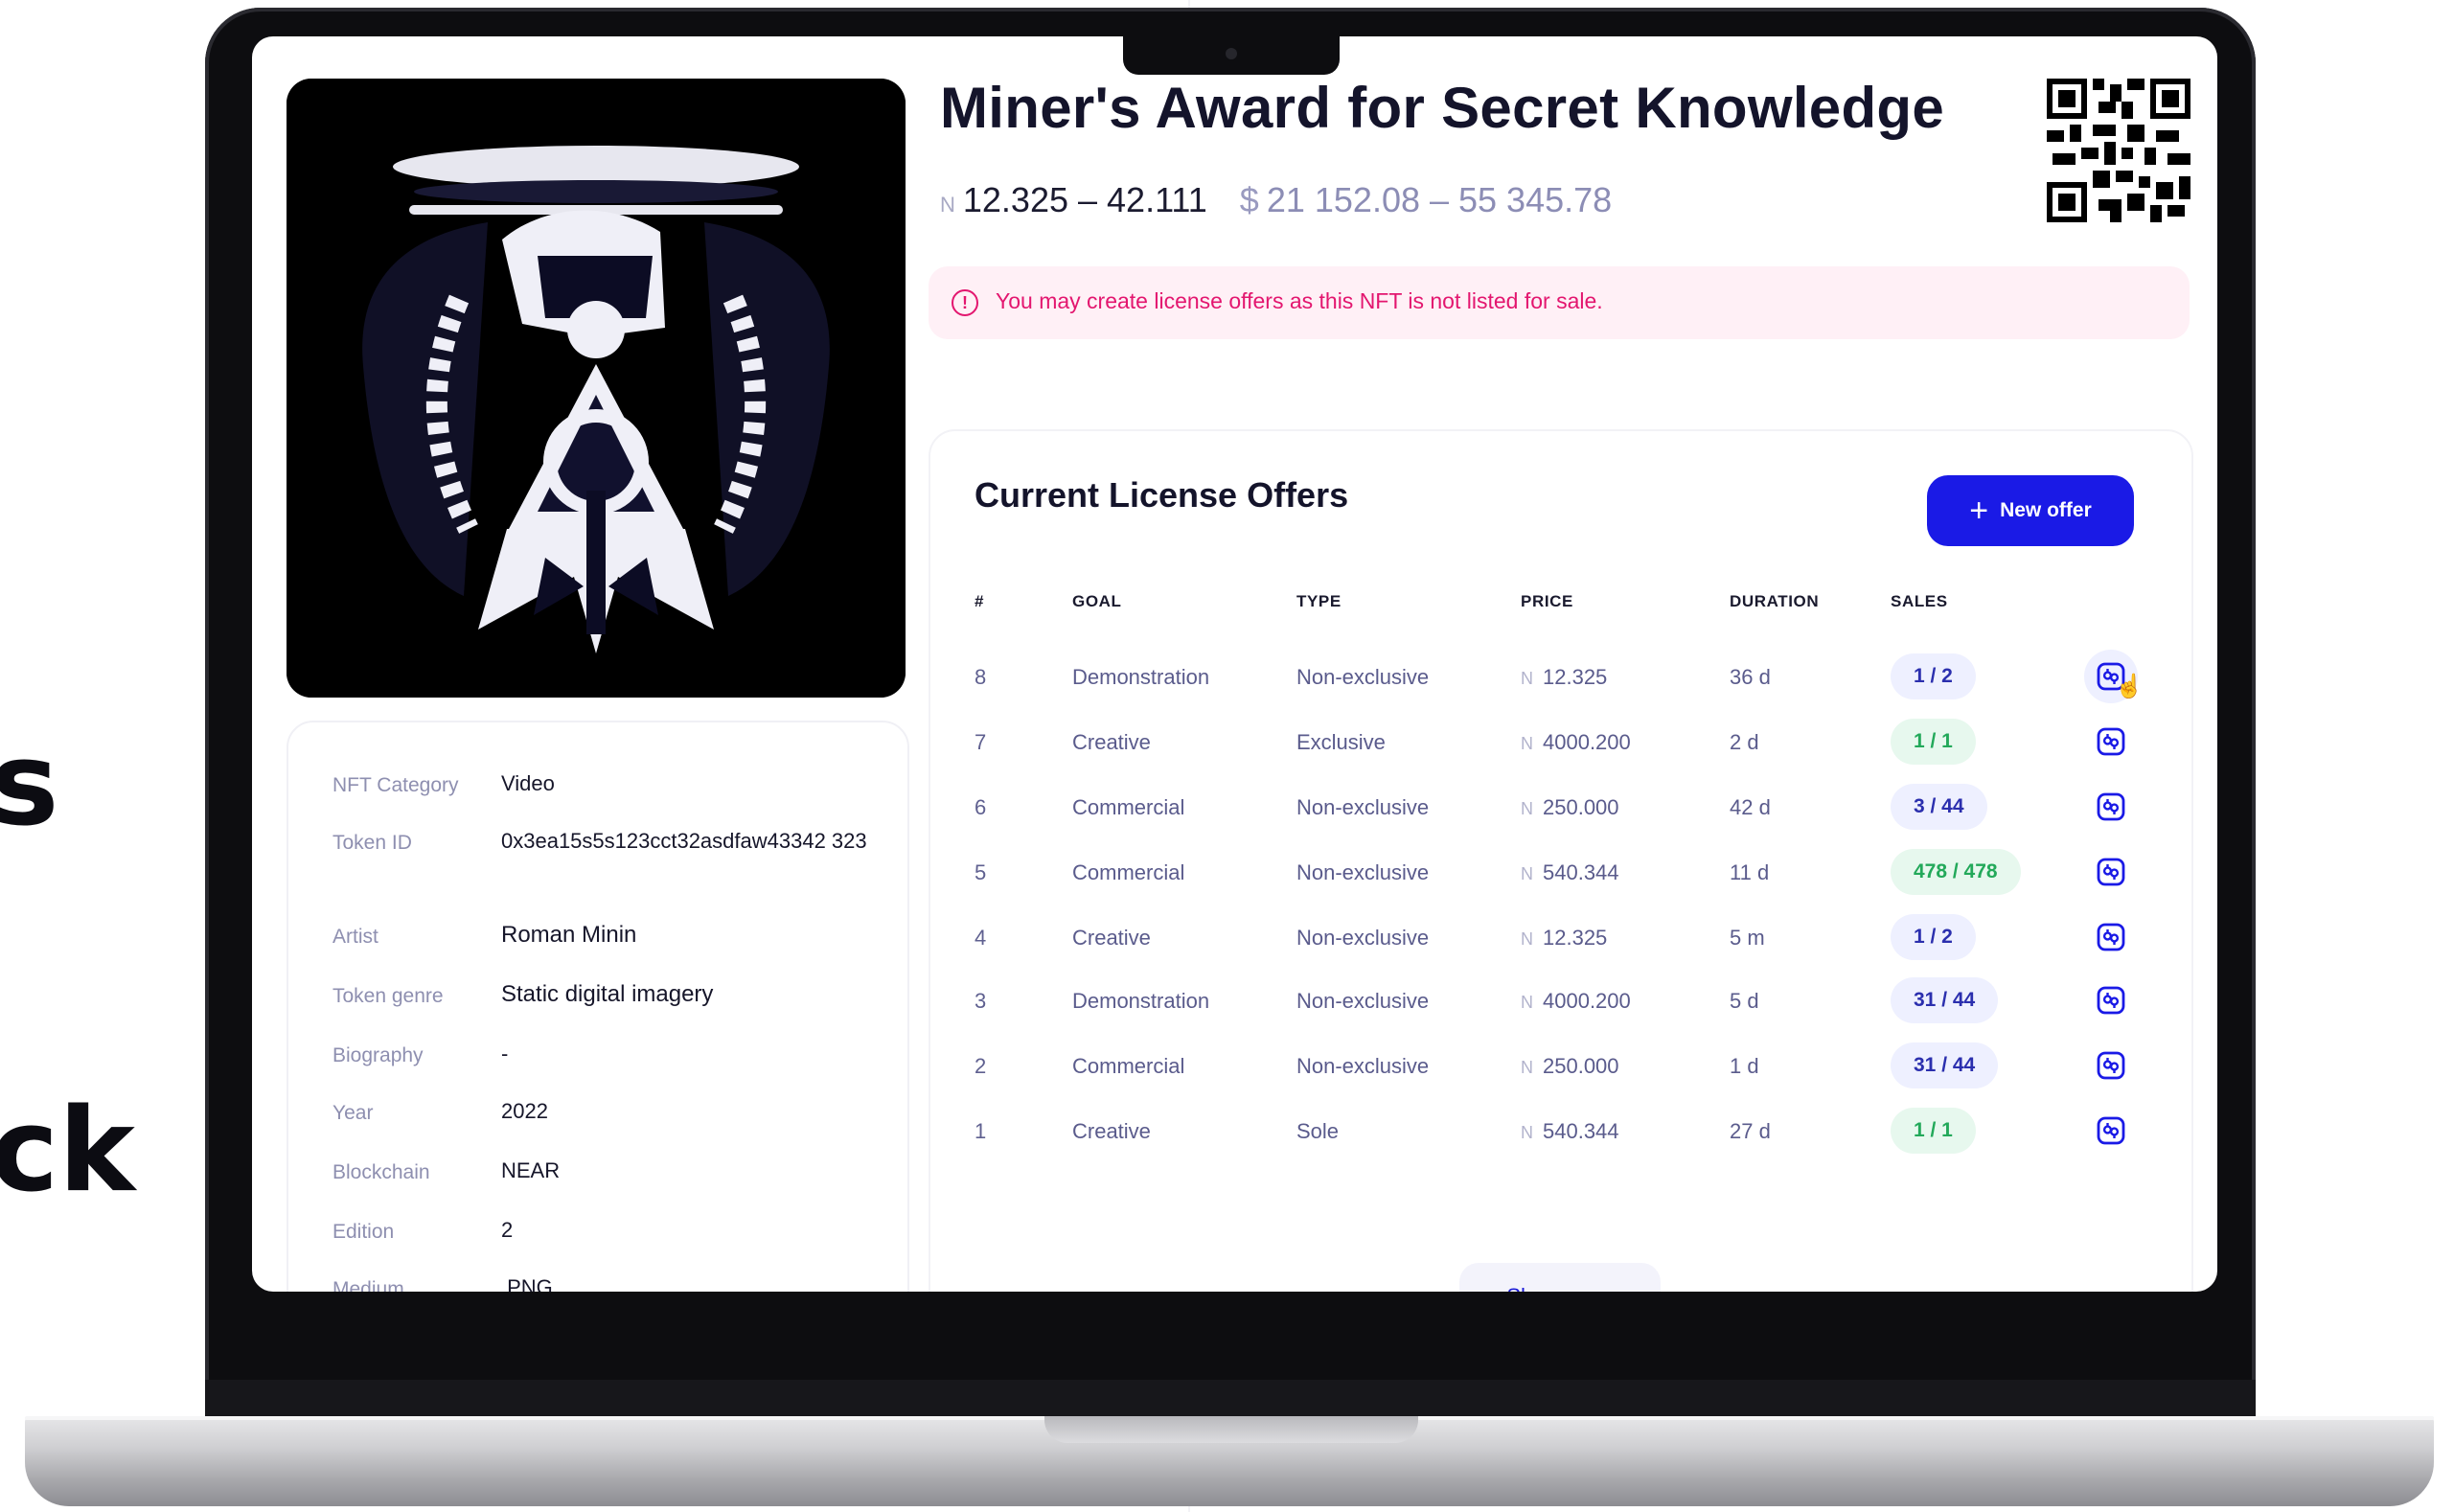 The height and width of the screenshot is (1512, 2454). Describe the element at coordinates (1775, 601) in the screenshot. I see `column-header-duration: DURATION` at that location.